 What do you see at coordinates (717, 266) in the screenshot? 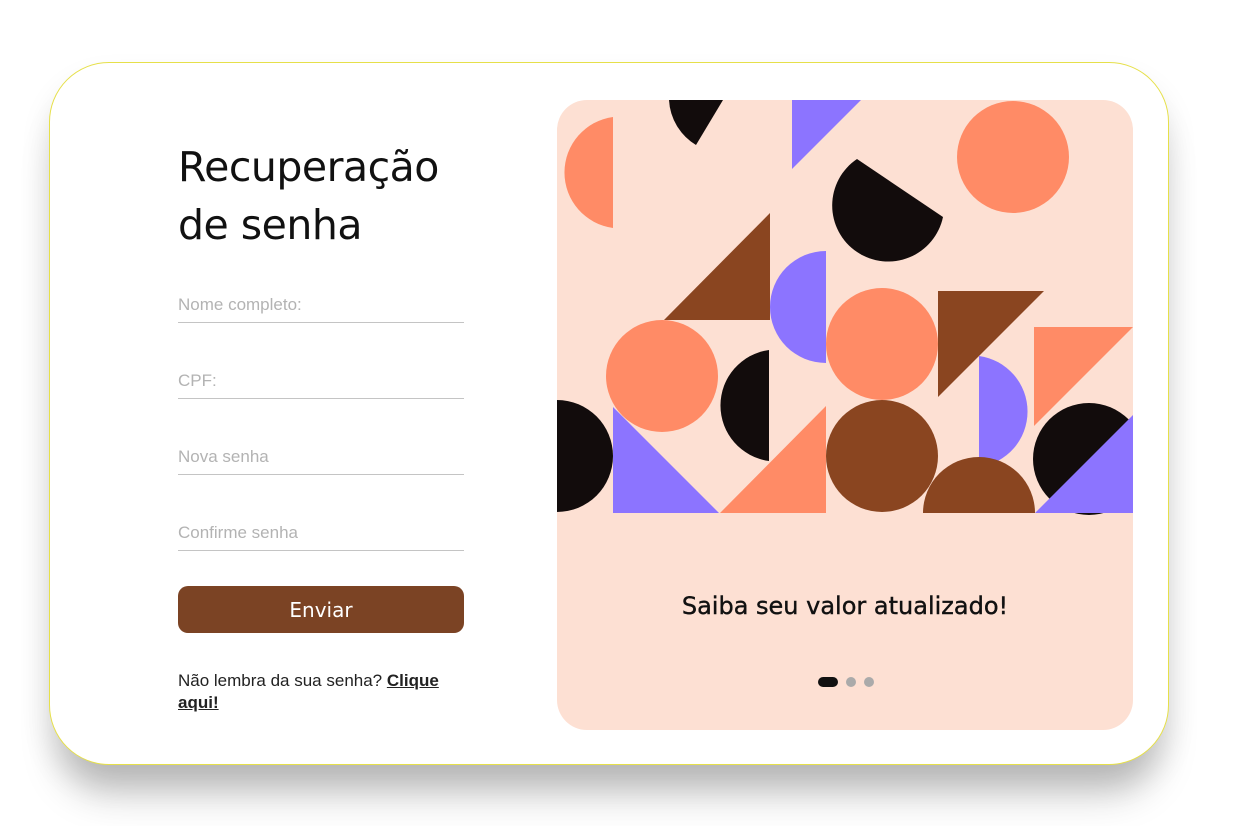
I see `brown-triangle` at bounding box center [717, 266].